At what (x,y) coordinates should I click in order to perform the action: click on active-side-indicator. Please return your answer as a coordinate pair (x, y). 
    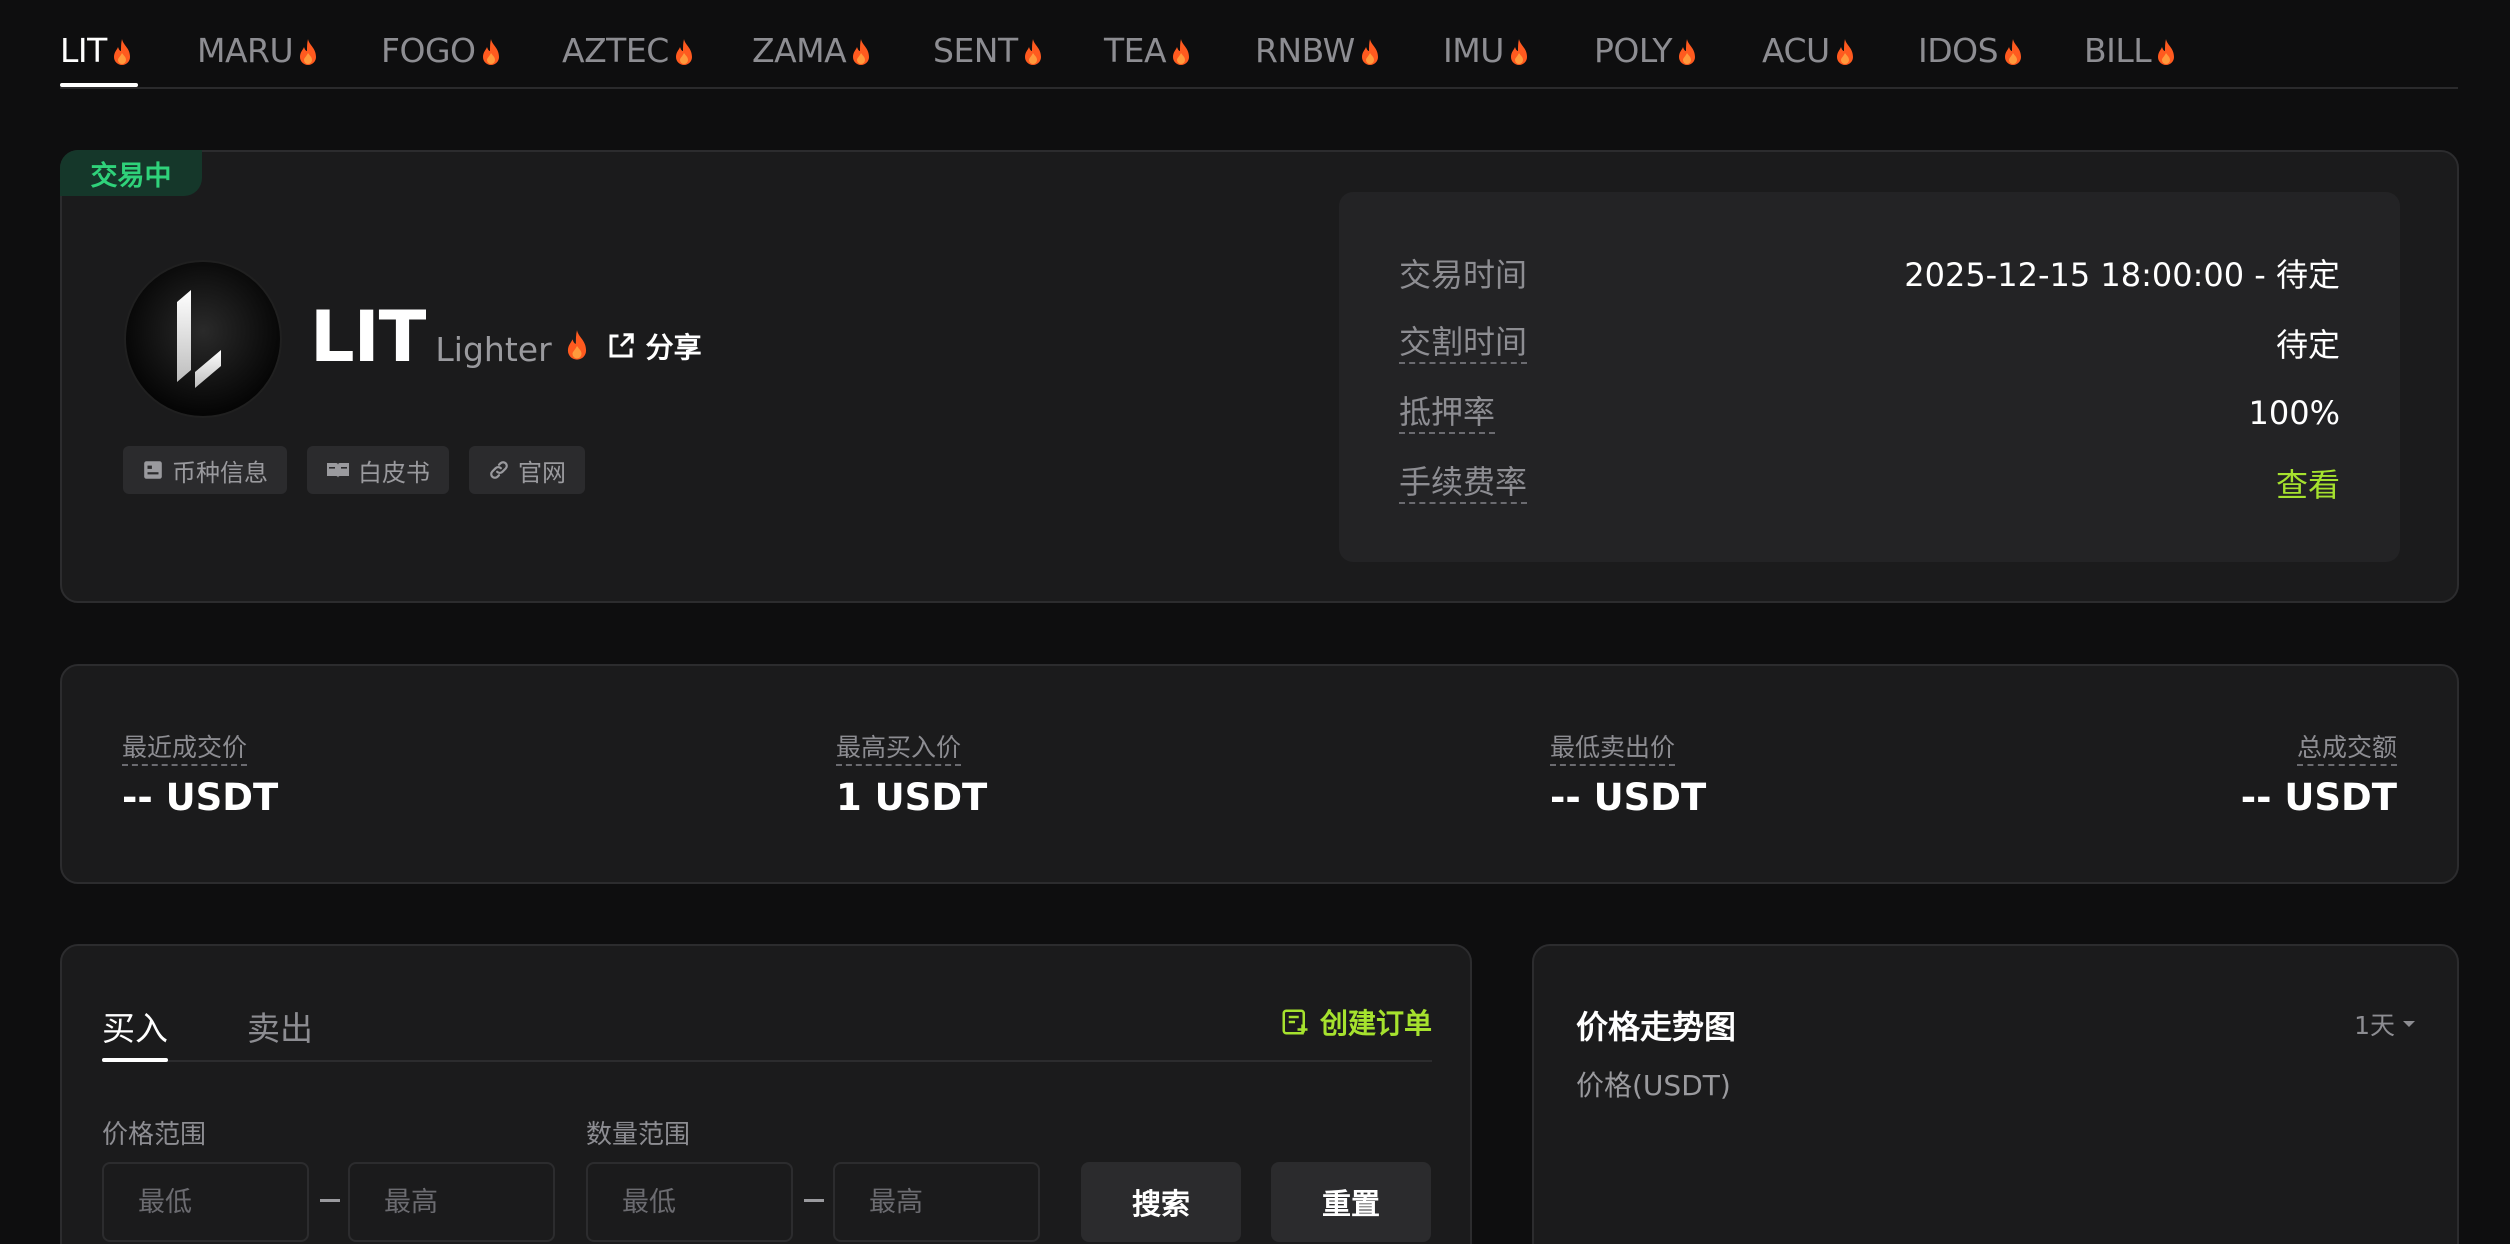
    Looking at the image, I should click on (135, 1060).